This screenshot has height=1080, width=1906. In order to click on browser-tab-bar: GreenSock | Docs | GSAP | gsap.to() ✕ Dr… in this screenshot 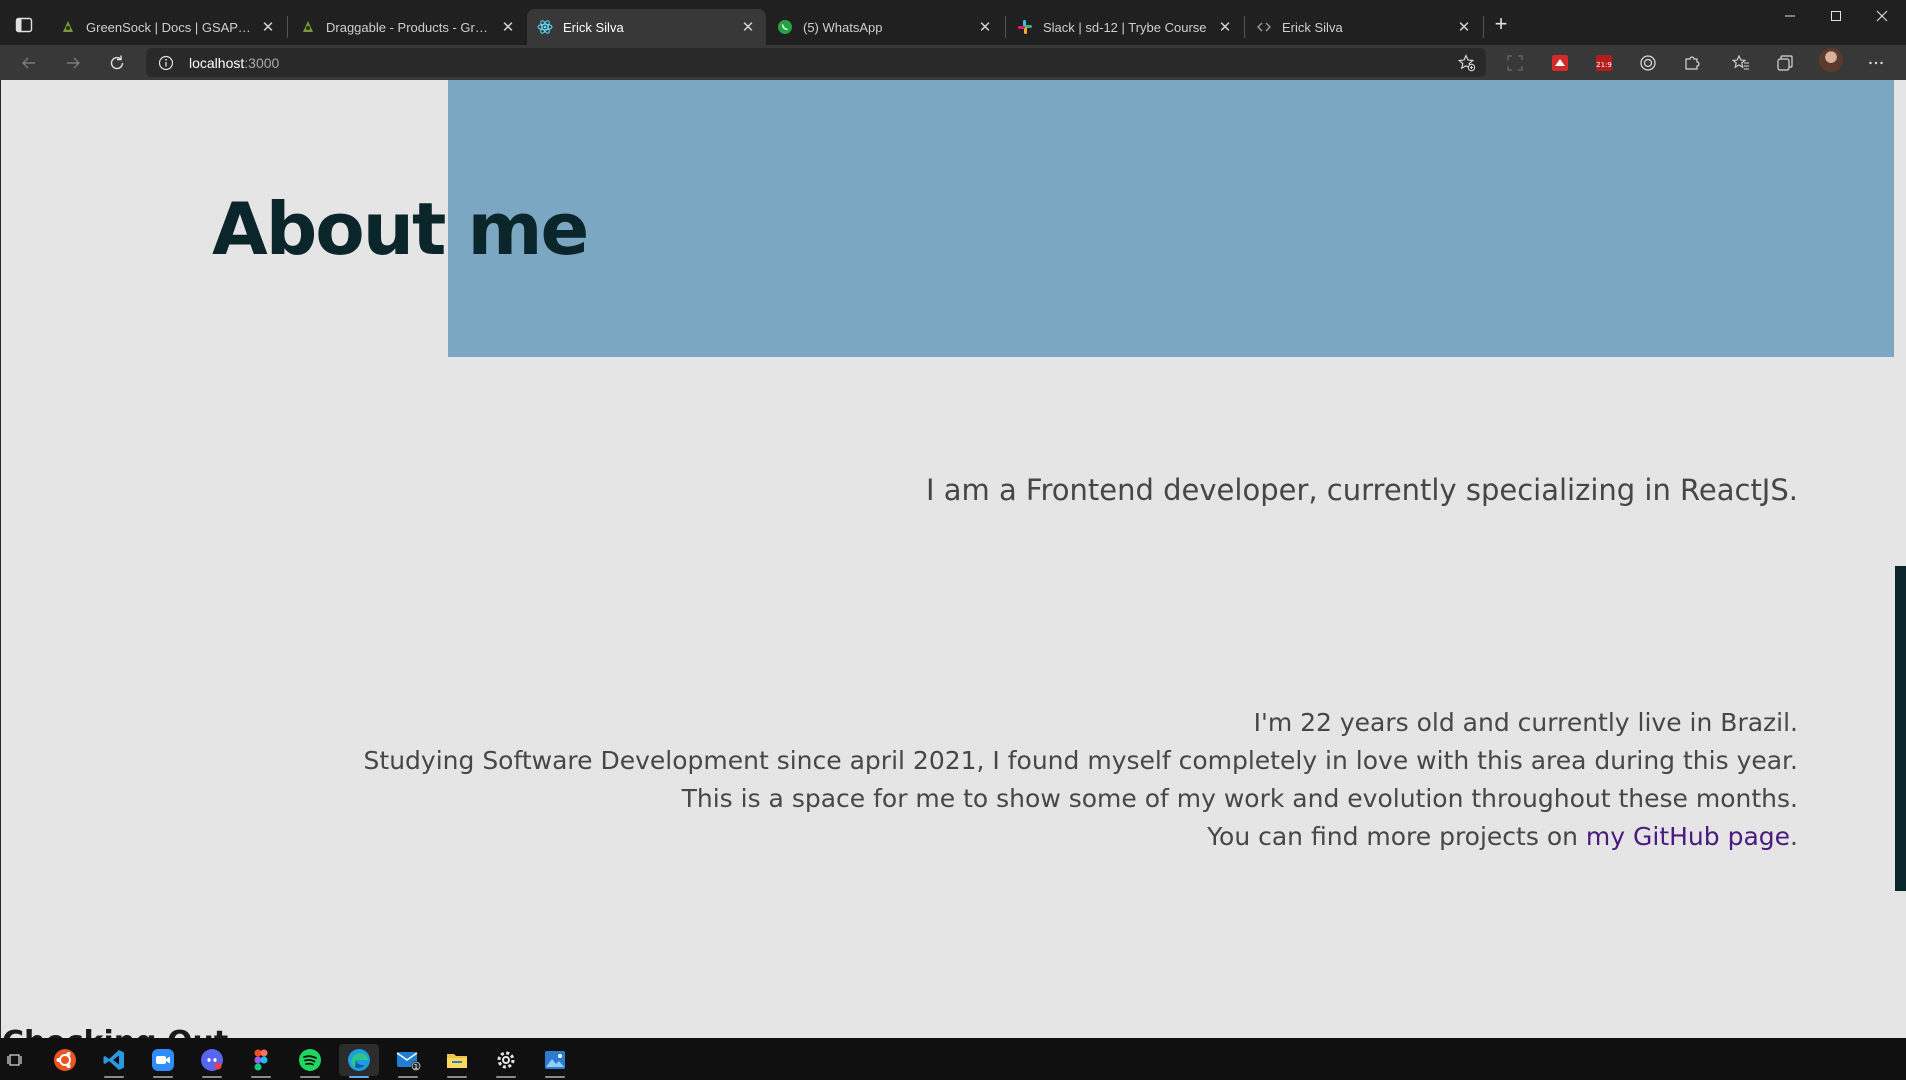, I will do `click(953, 22)`.